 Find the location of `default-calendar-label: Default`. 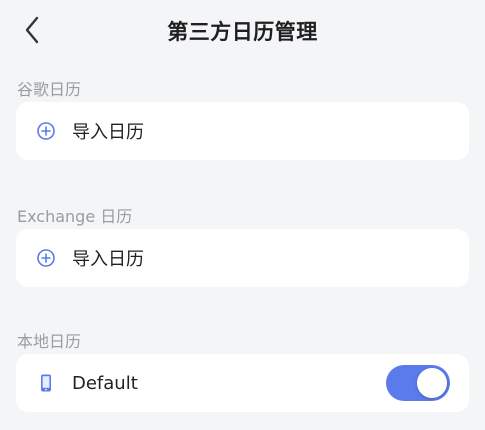

default-calendar-label: Default is located at coordinates (105, 383).